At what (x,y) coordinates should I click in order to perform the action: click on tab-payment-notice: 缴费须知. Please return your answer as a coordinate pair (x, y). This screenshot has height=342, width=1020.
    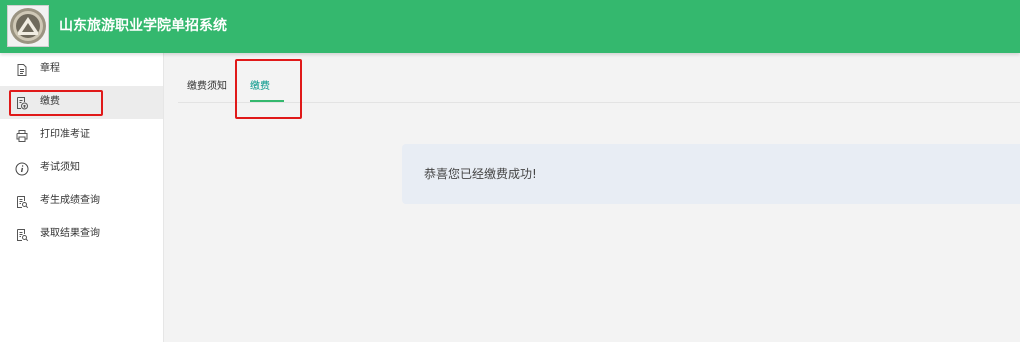
    Looking at the image, I should click on (207, 90).